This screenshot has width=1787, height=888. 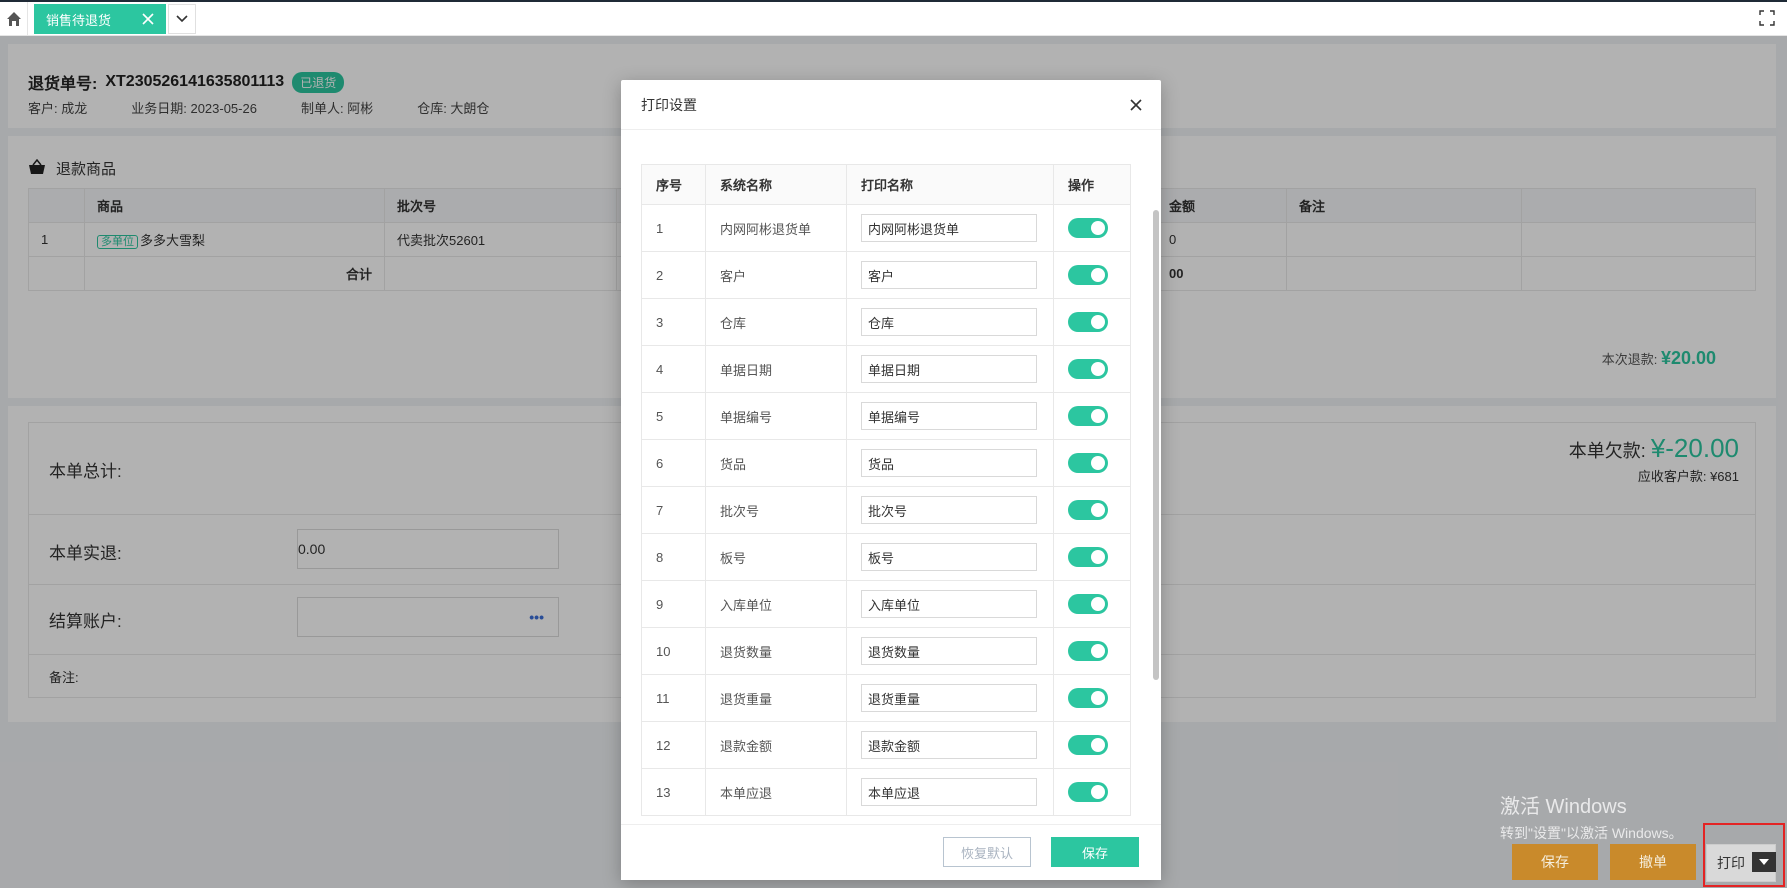 I want to click on print-name-cell: 批次号, so click(x=950, y=510).